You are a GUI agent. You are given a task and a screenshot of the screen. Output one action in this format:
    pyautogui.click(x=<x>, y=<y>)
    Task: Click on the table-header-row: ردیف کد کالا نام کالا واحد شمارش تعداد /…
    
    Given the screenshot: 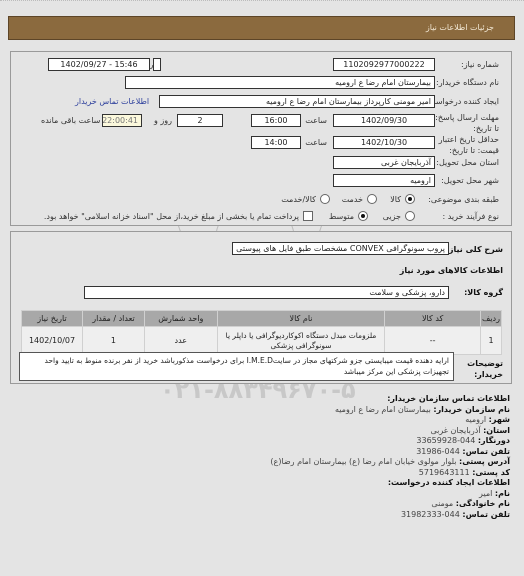 What is the action you would take?
    pyautogui.click(x=261, y=318)
    